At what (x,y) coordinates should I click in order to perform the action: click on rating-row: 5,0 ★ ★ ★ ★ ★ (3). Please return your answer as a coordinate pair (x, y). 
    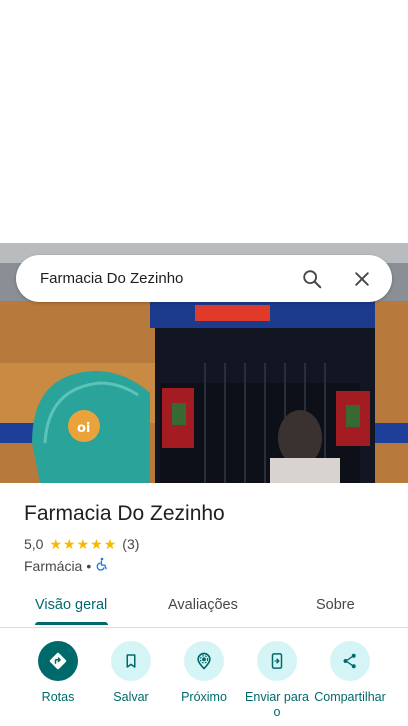
    Looking at the image, I should click on (81, 544).